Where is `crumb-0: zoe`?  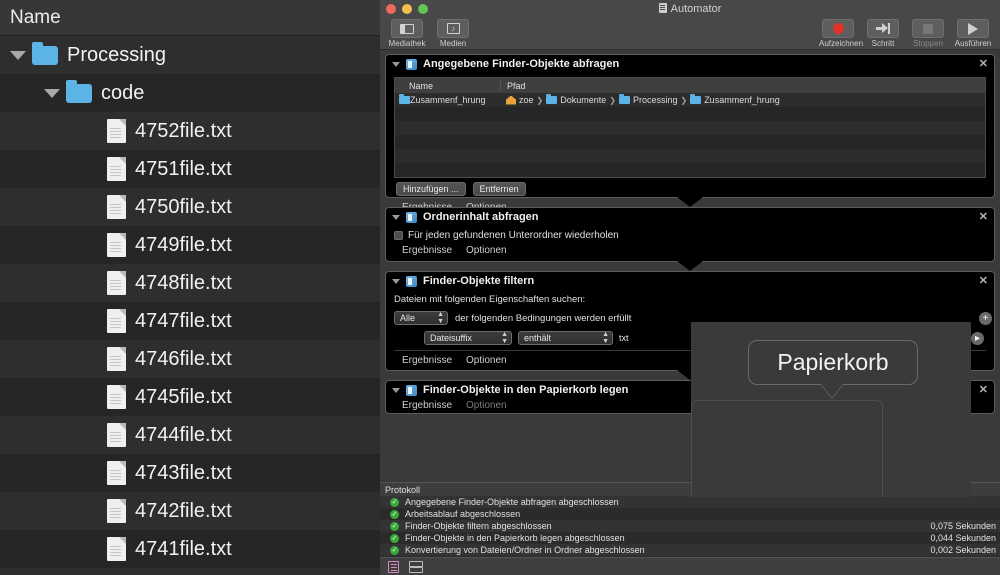
crumb-0: zoe is located at coordinates (526, 100).